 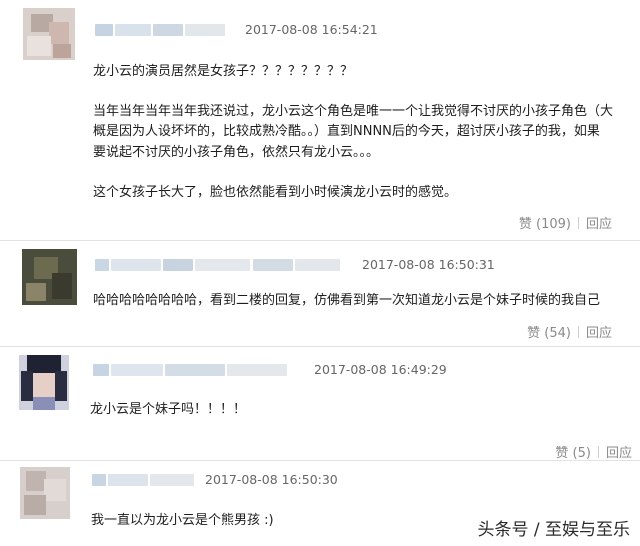 What do you see at coordinates (275, 192) in the screenshot?
I see `comment-text-line: 这个女孩子长大了，脸也依然能看到小时候演龙小云时的感觉。` at bounding box center [275, 192].